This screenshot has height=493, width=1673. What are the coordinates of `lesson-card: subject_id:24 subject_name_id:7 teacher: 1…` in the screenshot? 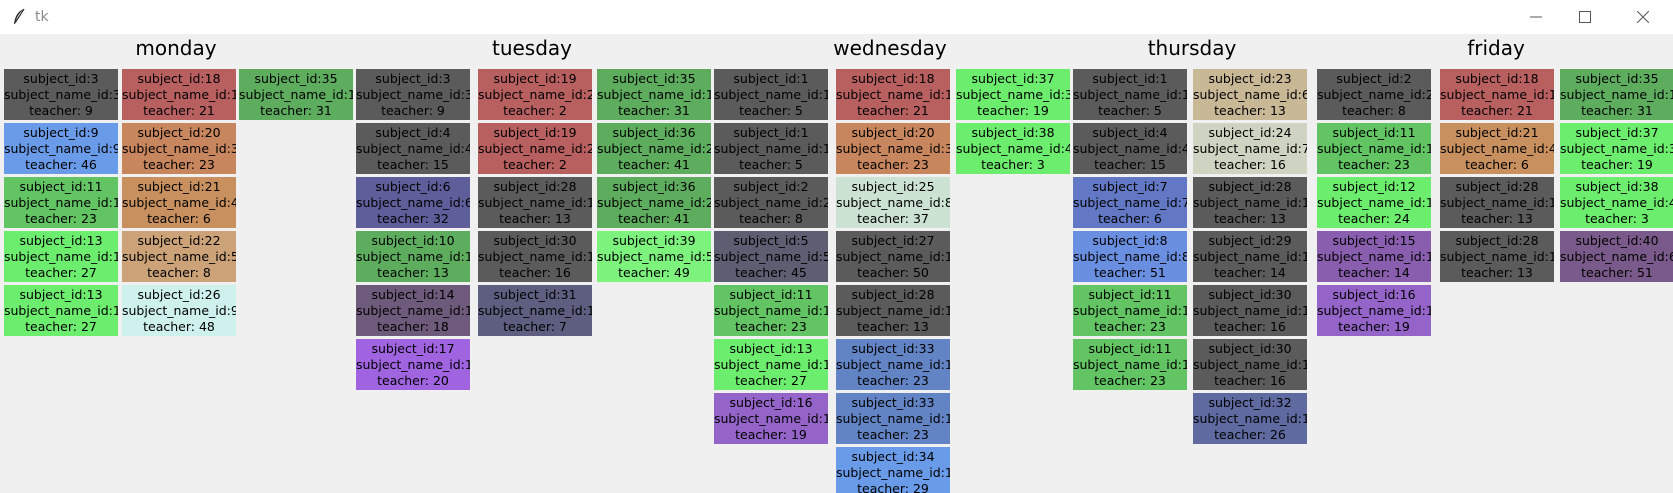 It's located at (1250, 148).